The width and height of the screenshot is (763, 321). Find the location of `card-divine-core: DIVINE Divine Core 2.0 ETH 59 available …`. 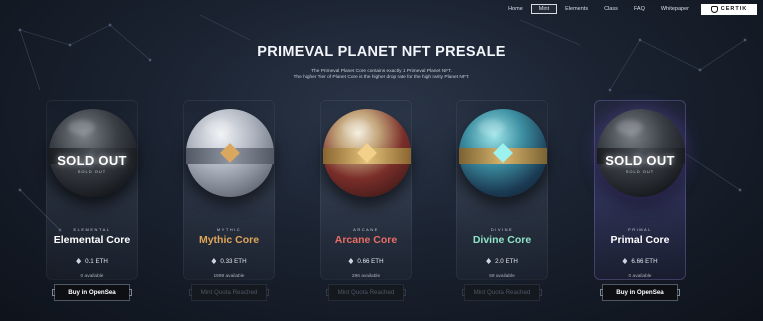

card-divine-core: DIVINE Divine Core 2.0 ETH 59 available … is located at coordinates (502, 205).